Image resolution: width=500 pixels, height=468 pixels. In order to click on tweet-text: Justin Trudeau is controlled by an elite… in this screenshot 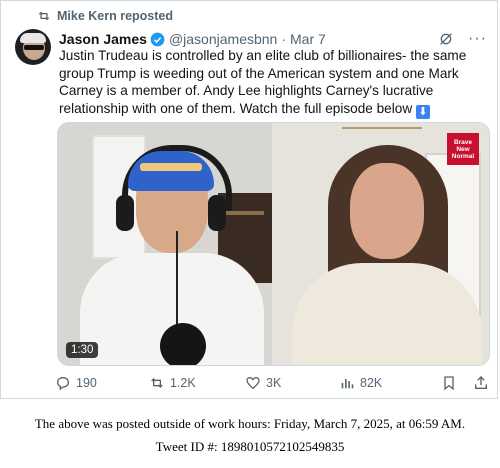, I will do `click(263, 82)`.